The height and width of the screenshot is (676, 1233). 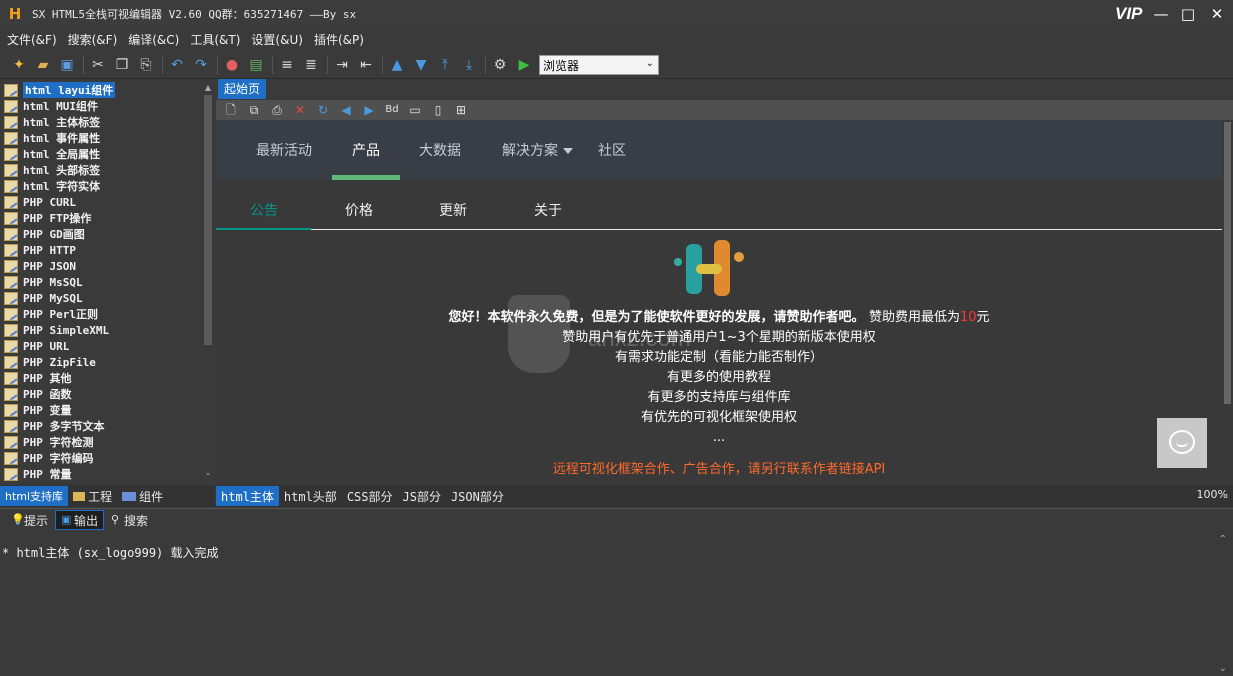 I want to click on tab-html-head: html头部, so click(x=310, y=496).